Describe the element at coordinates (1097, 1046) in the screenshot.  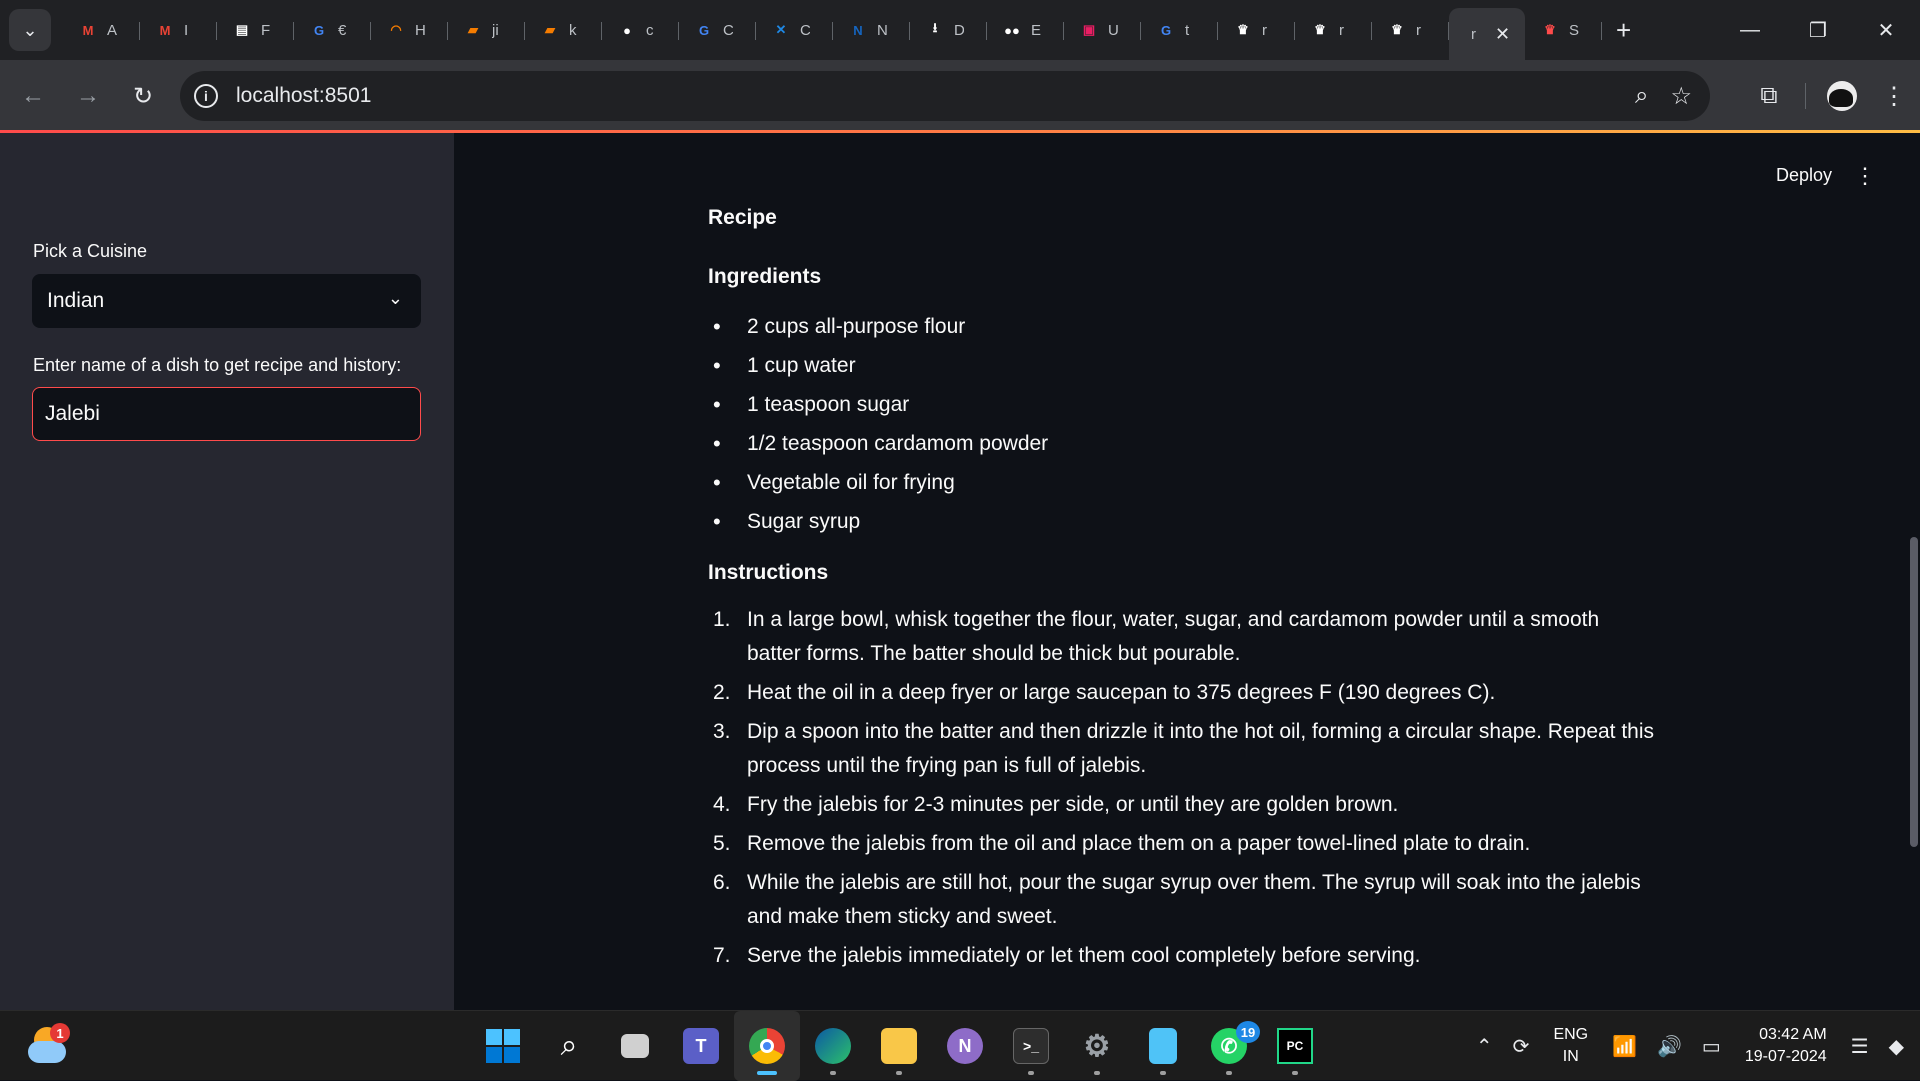
I see `settings-app: ⚙` at that location.